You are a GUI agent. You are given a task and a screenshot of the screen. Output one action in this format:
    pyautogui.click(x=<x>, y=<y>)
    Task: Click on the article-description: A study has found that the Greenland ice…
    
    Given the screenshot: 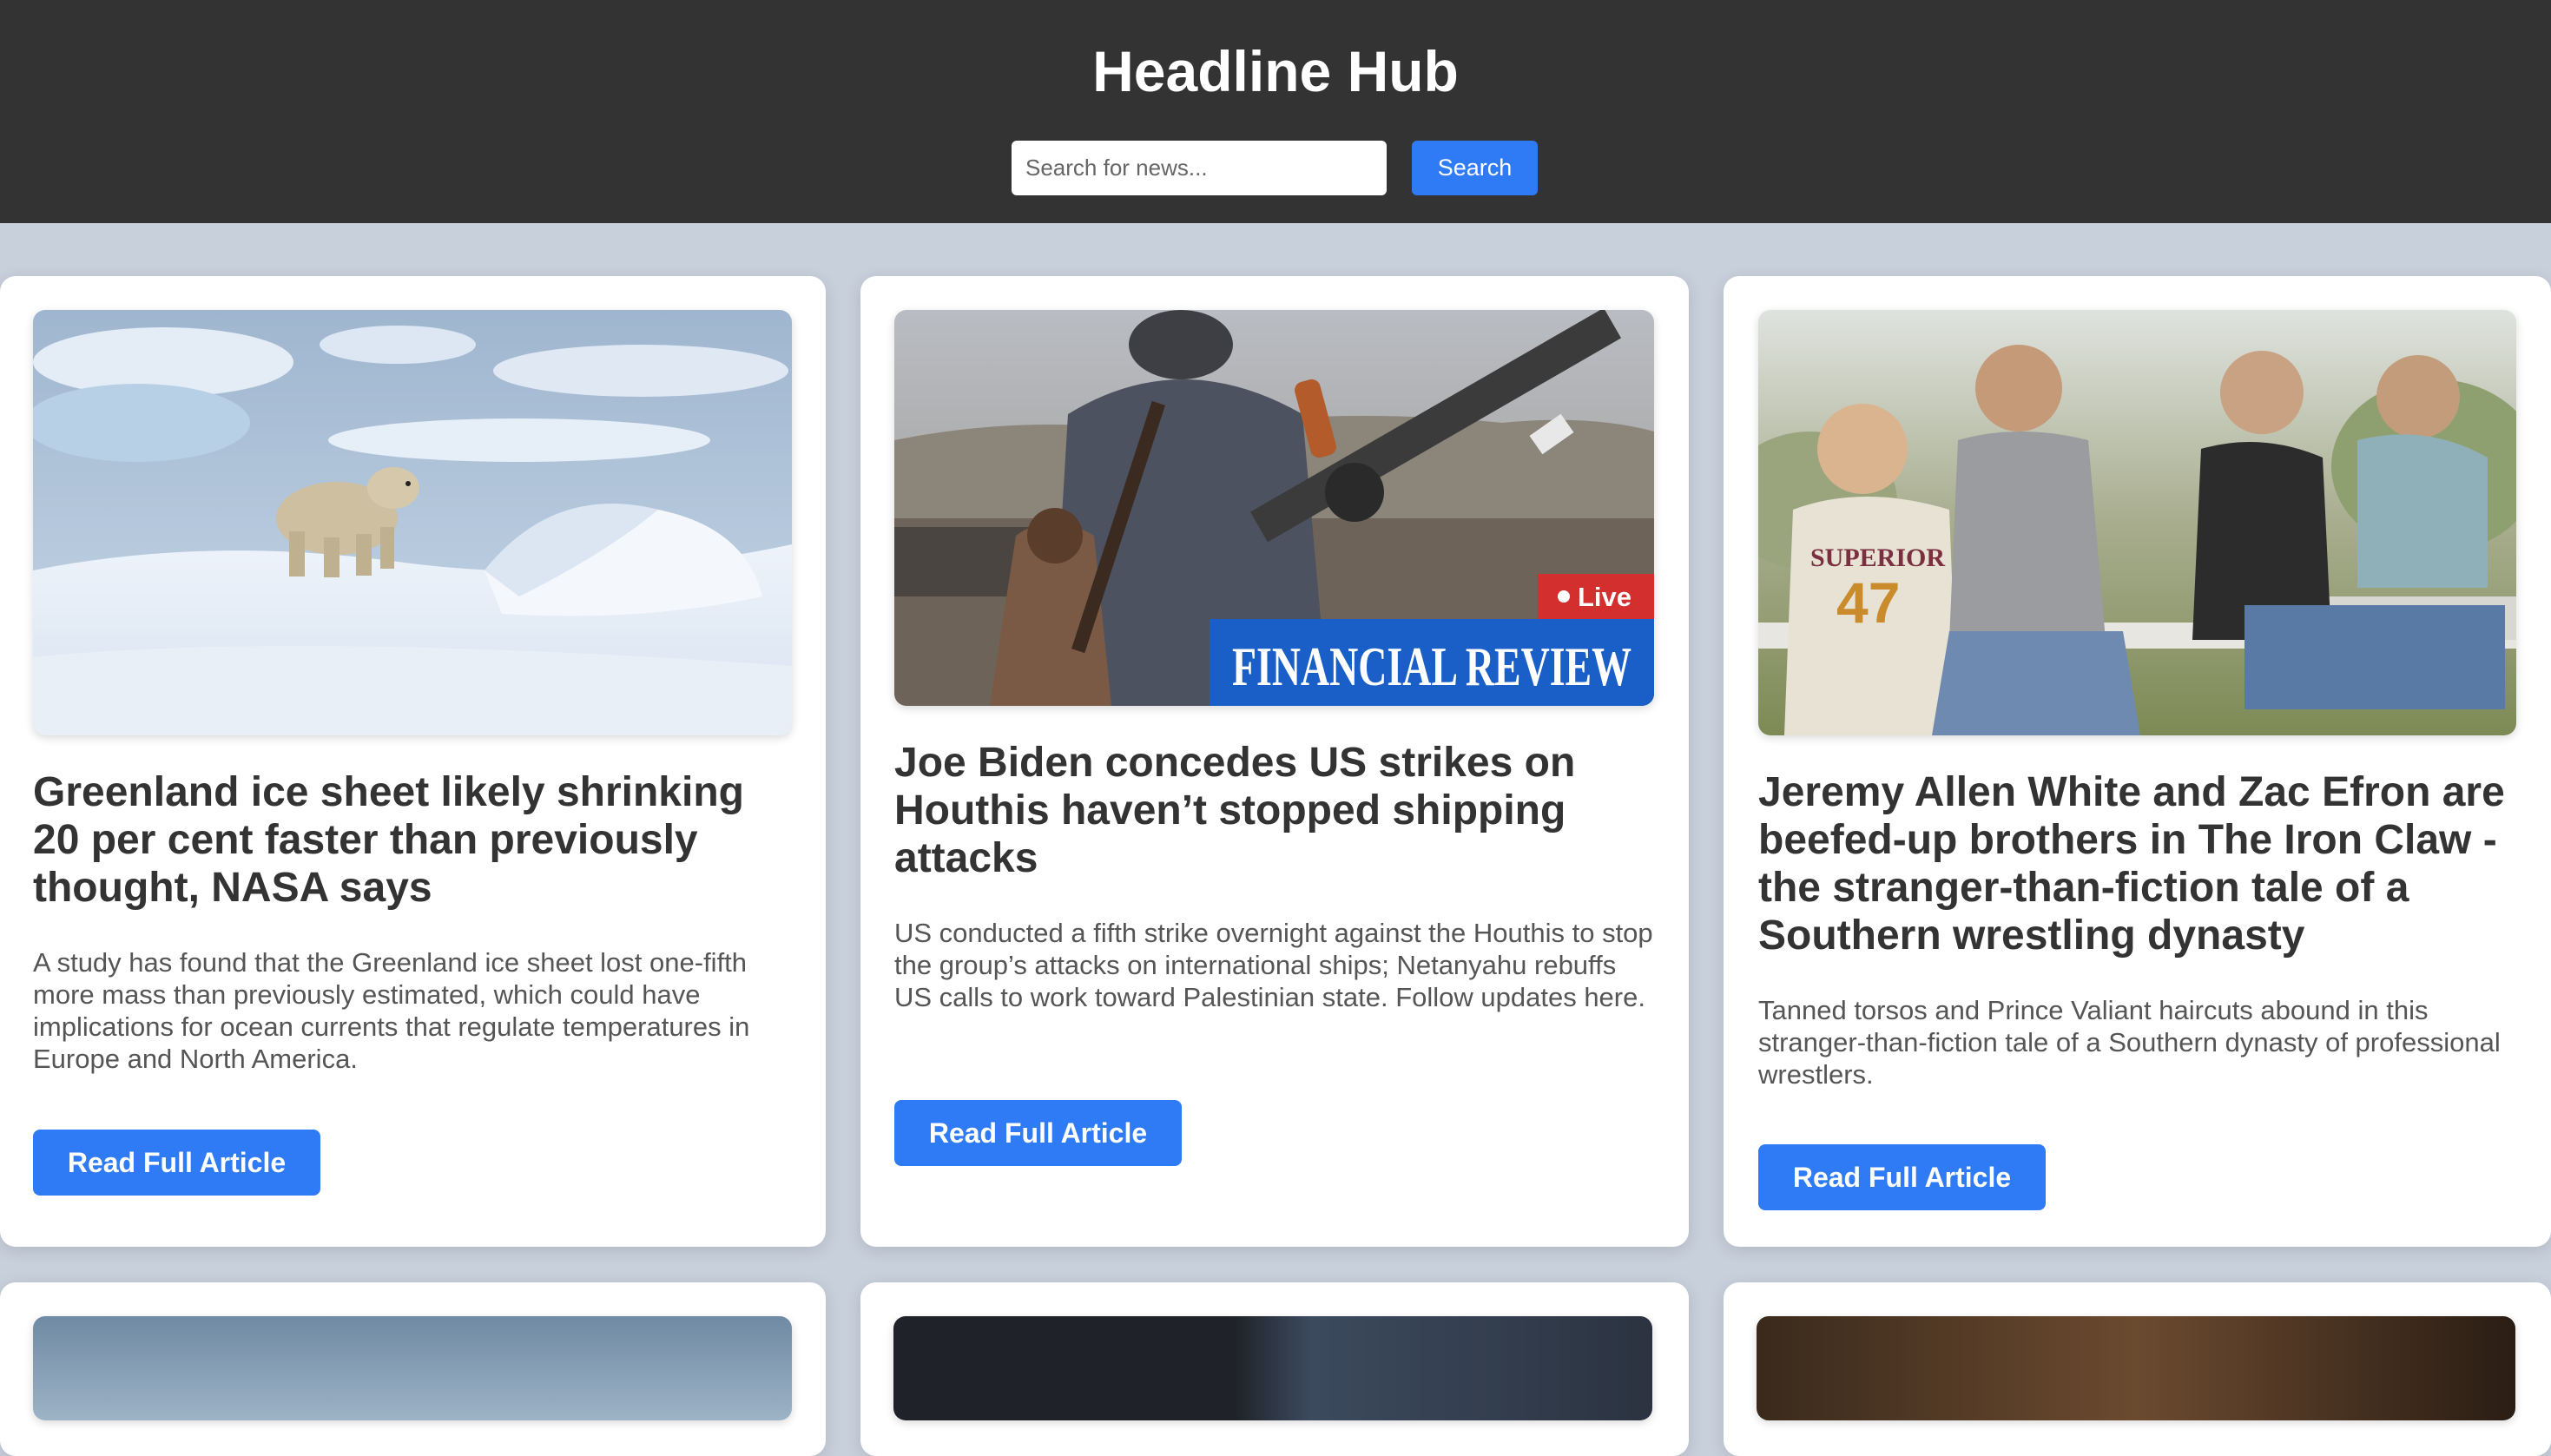 What is the action you would take?
    pyautogui.click(x=392, y=1010)
    